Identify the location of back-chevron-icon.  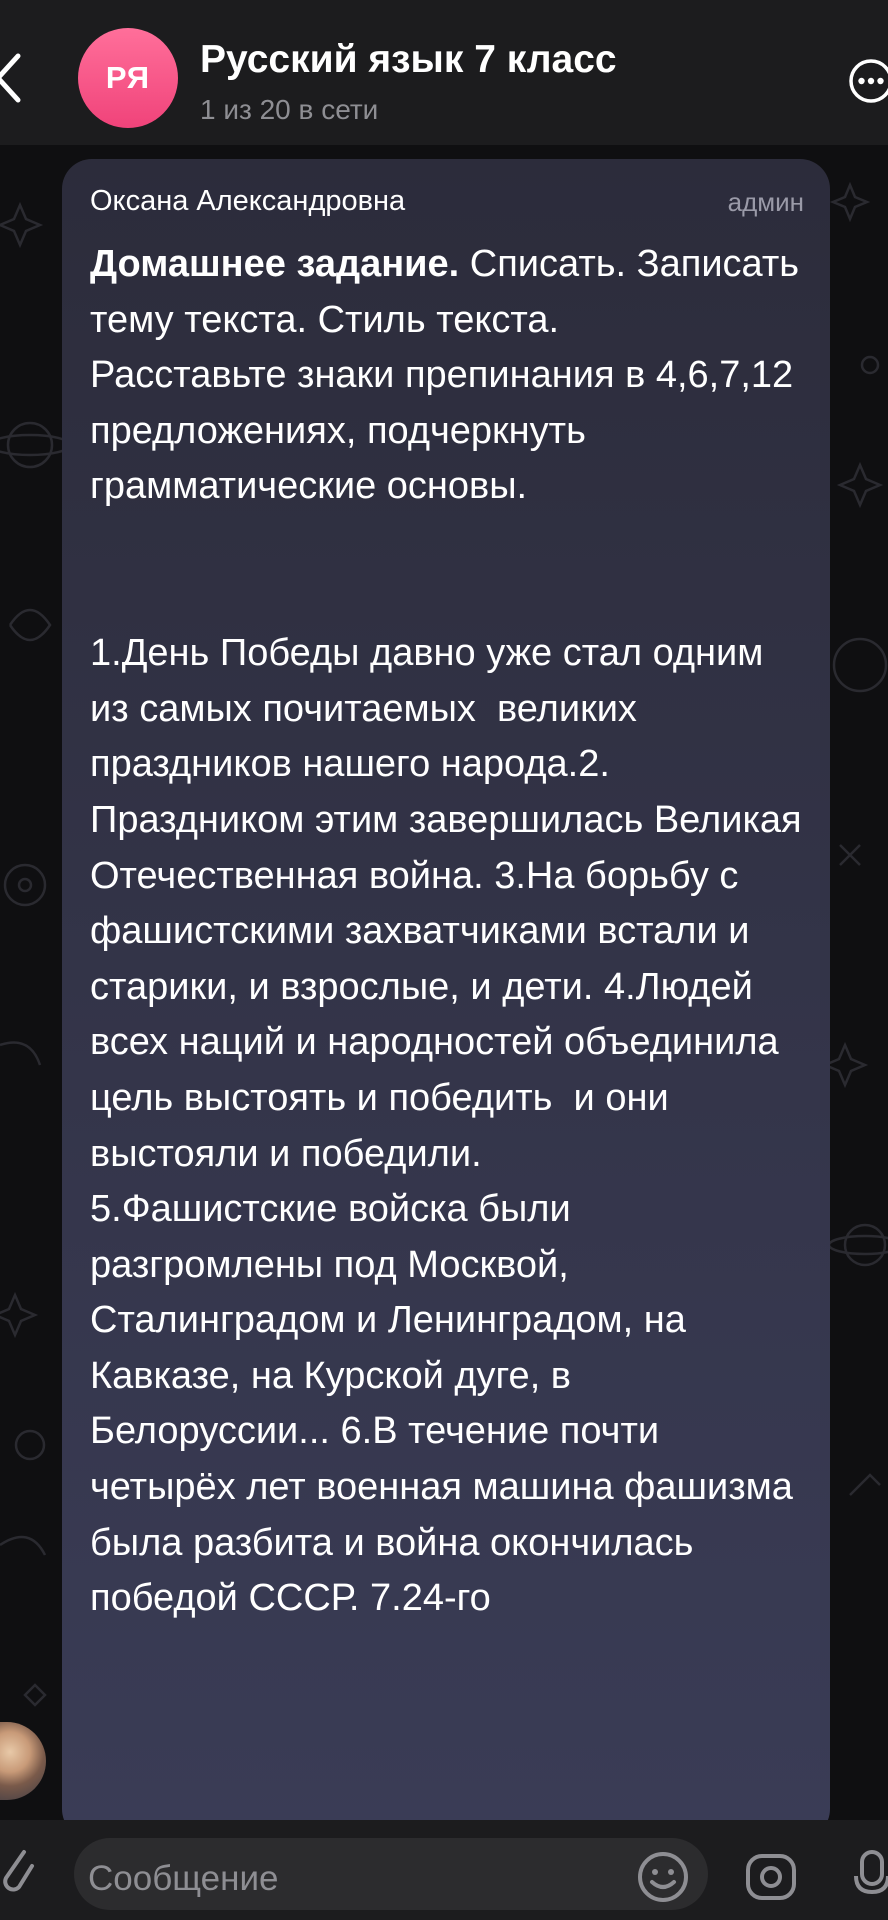
(12, 78).